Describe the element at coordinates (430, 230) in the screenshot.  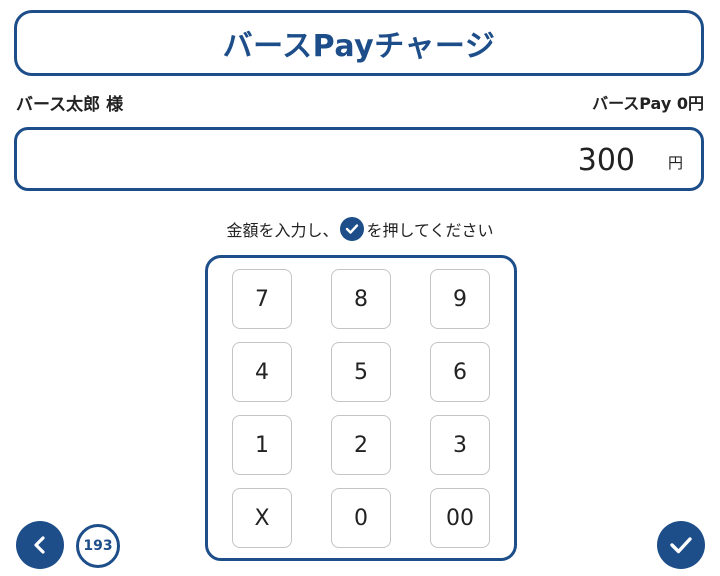
I see `instruction-after: を押してください` at that location.